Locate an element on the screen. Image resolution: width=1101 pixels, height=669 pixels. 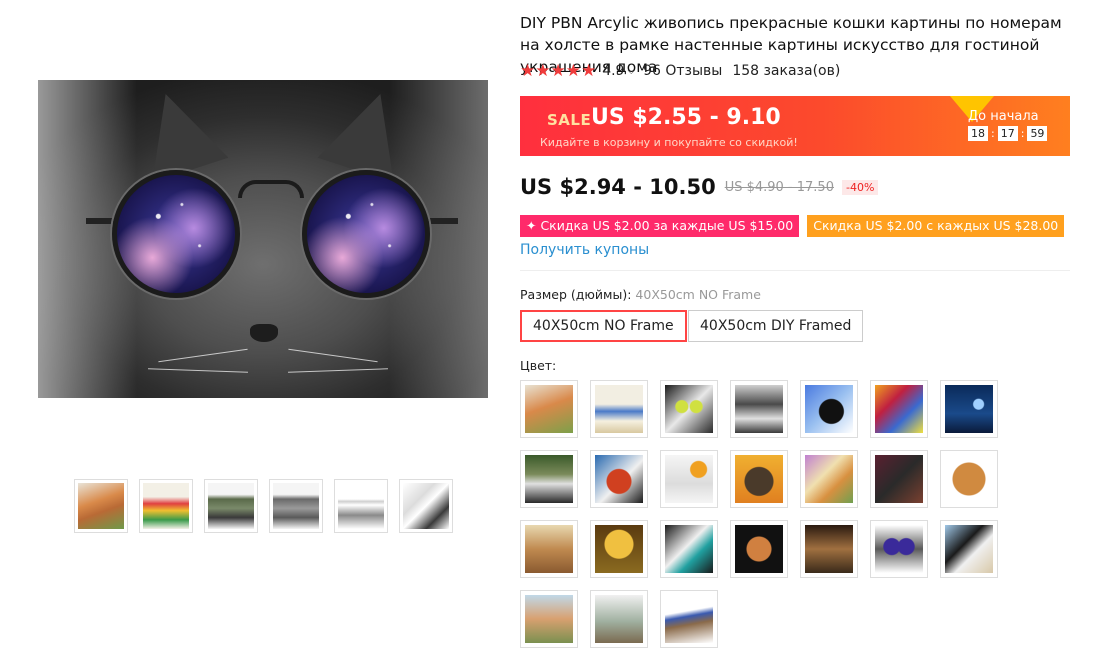
rating-row: ★★★★★ 4.9 ⌵ 96 Отзывы 158 заказа(ов) is located at coordinates (680, 71).